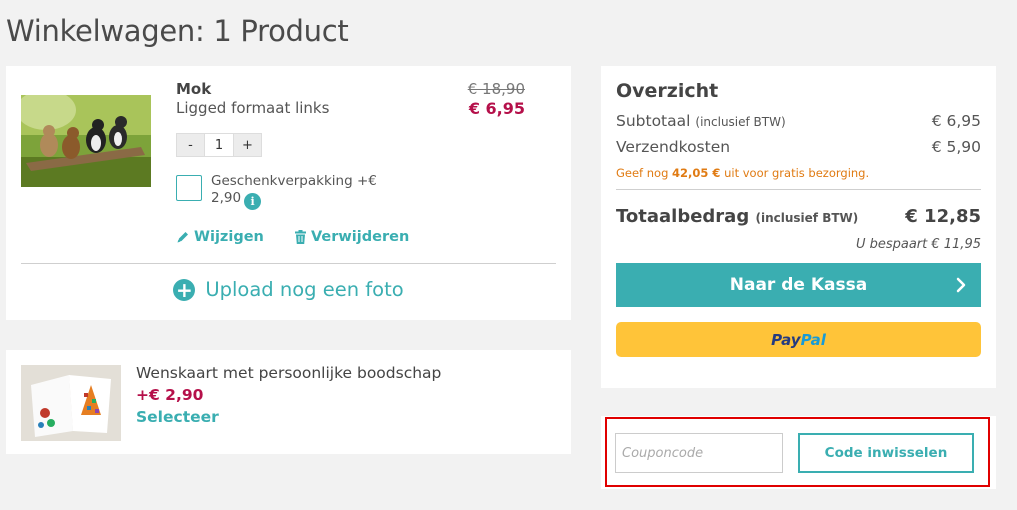 The height and width of the screenshot is (510, 1017). I want to click on quantity-stepper: - 1 +, so click(219, 145).